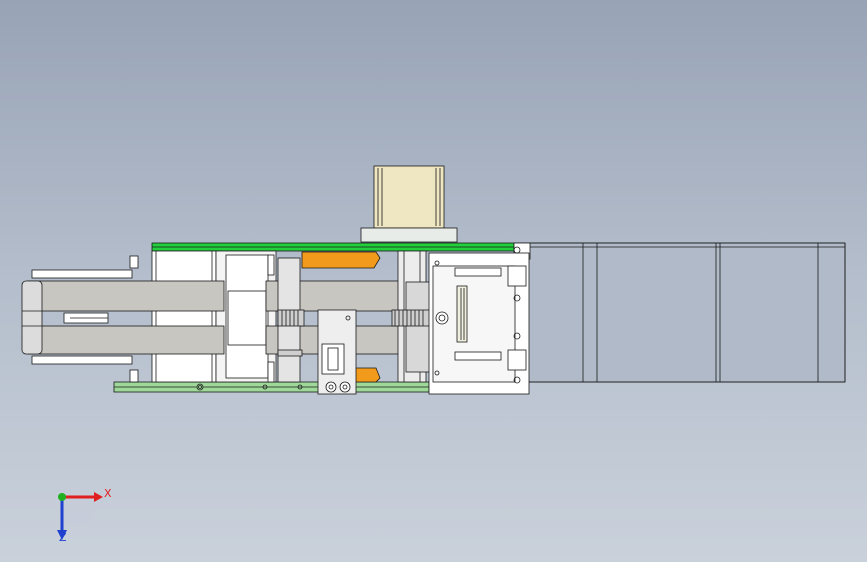 The image size is (867, 562). I want to click on base-plate, so click(271, 387).